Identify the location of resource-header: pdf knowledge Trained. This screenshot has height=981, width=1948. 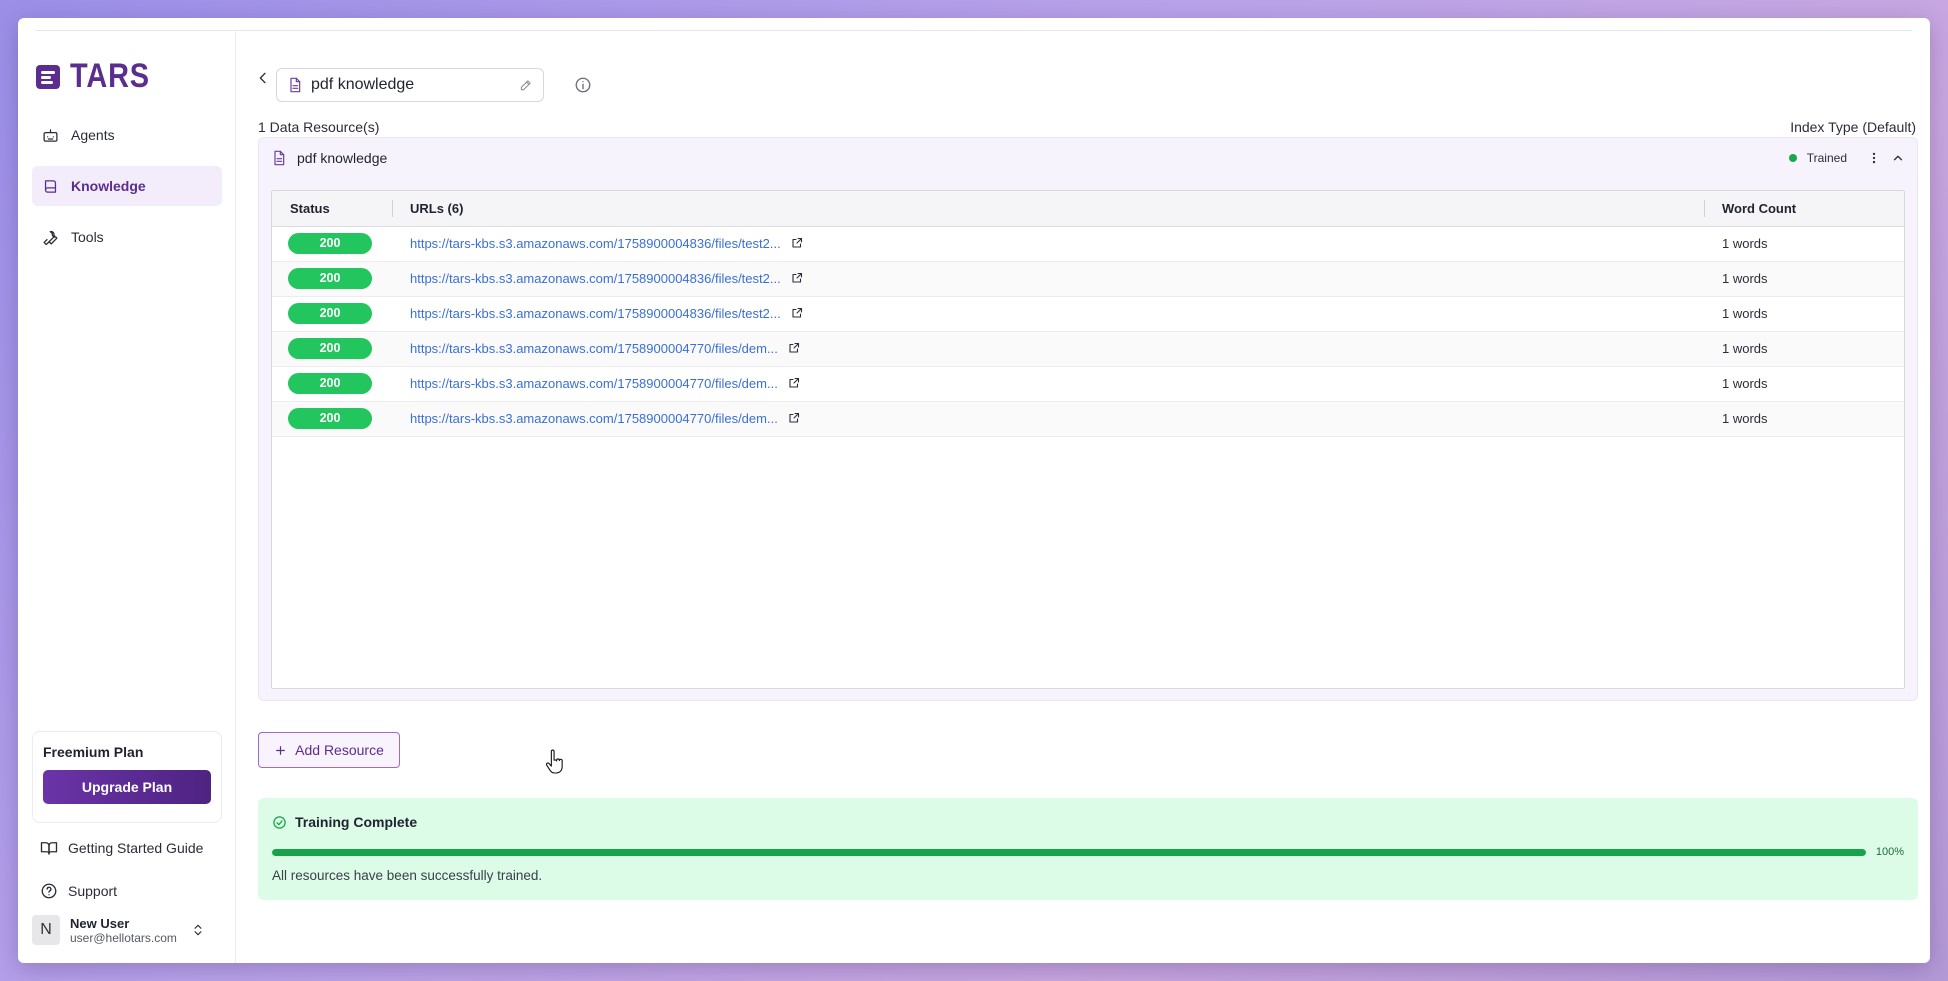
(1088, 158).